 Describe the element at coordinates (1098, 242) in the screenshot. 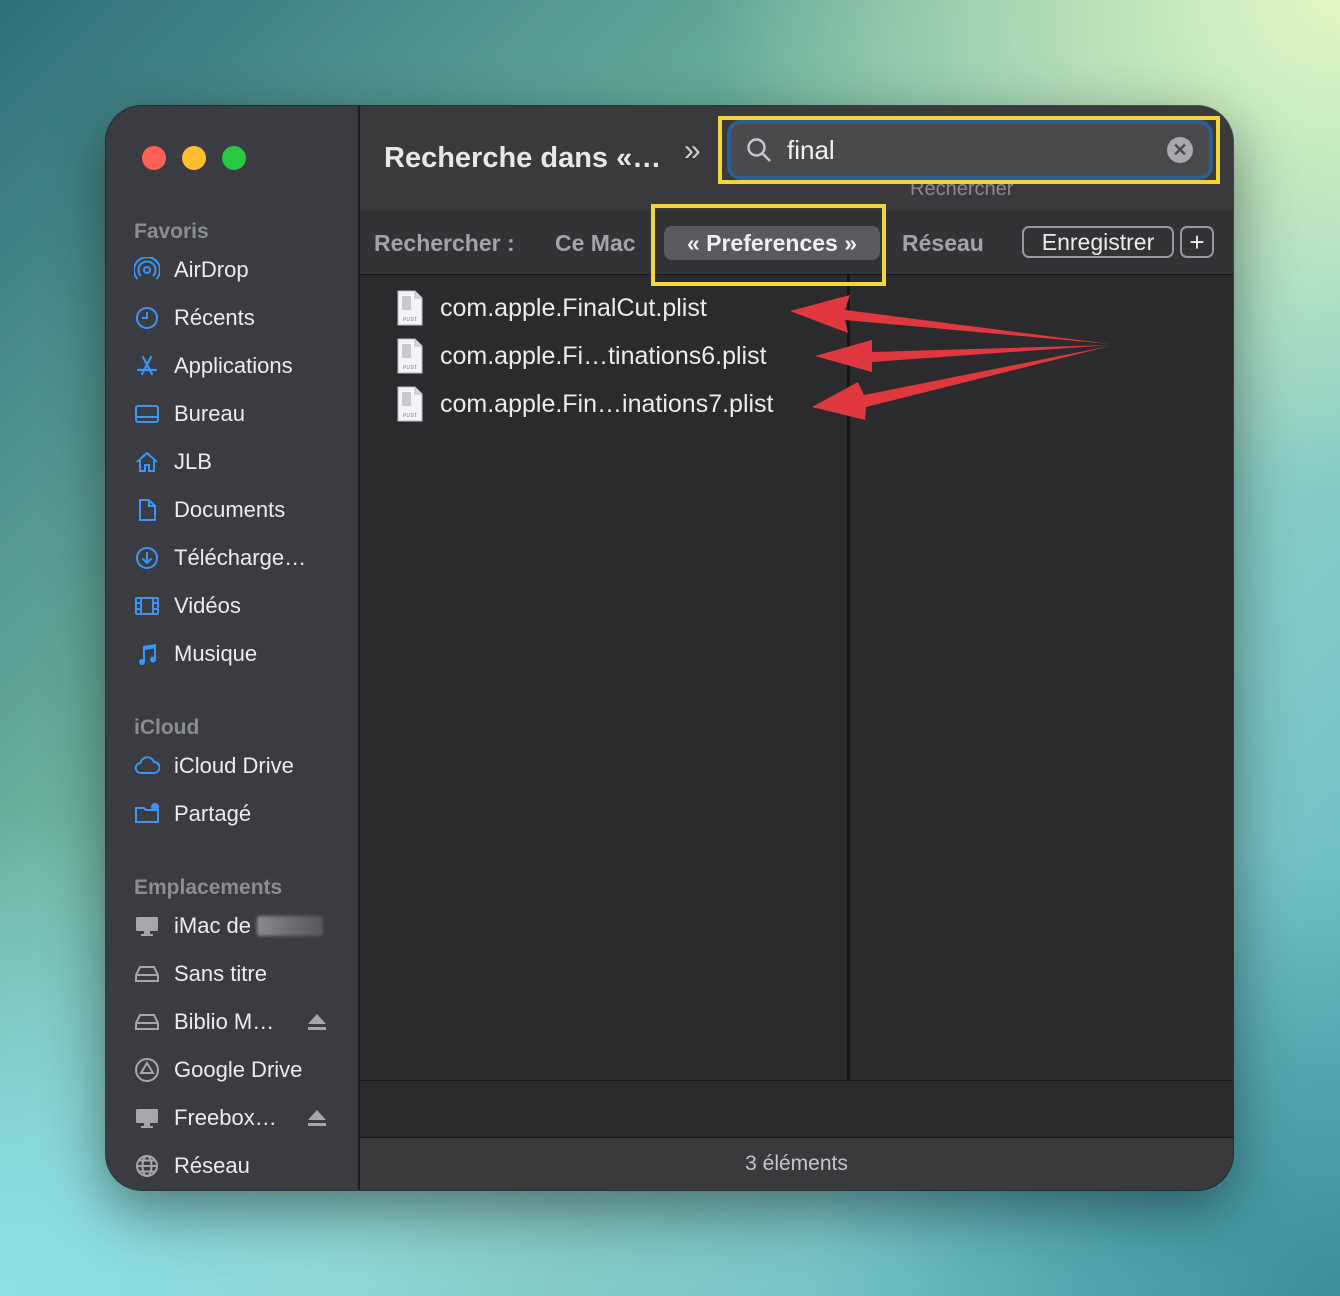

I see `save-search-button: Enregistrer` at that location.